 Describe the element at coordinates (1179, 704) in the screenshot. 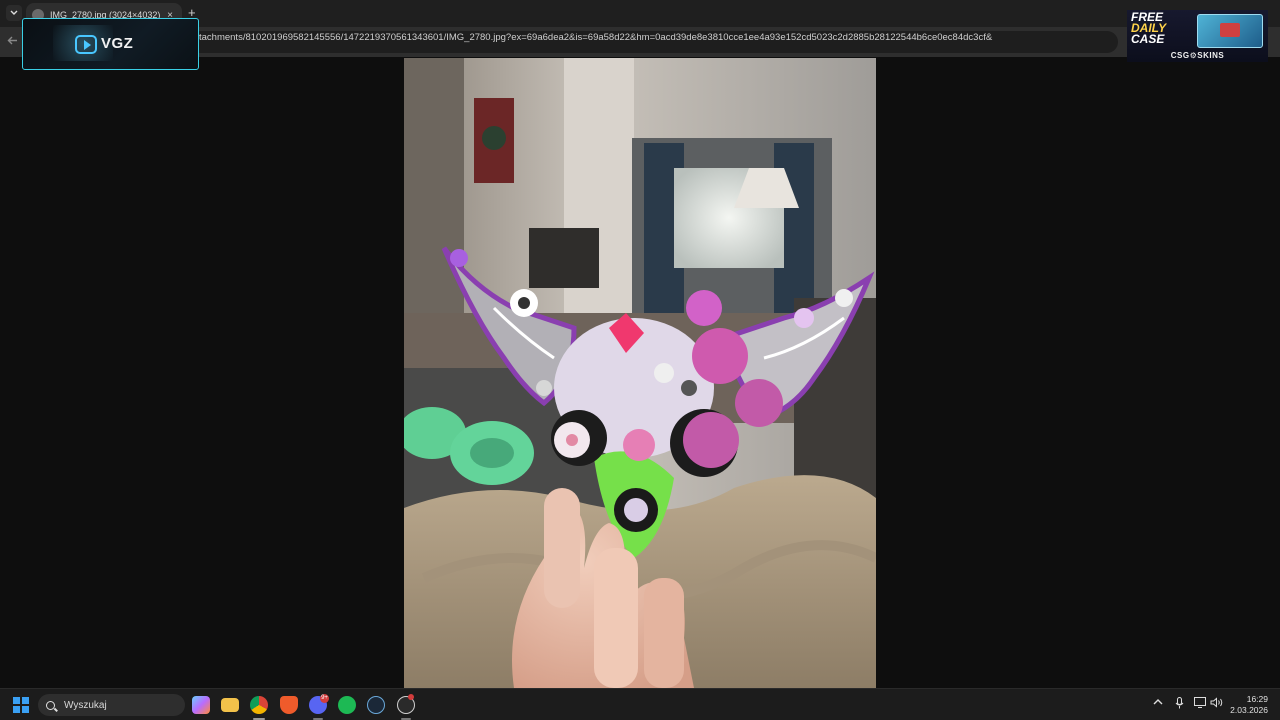

I see `microphone-icon` at that location.